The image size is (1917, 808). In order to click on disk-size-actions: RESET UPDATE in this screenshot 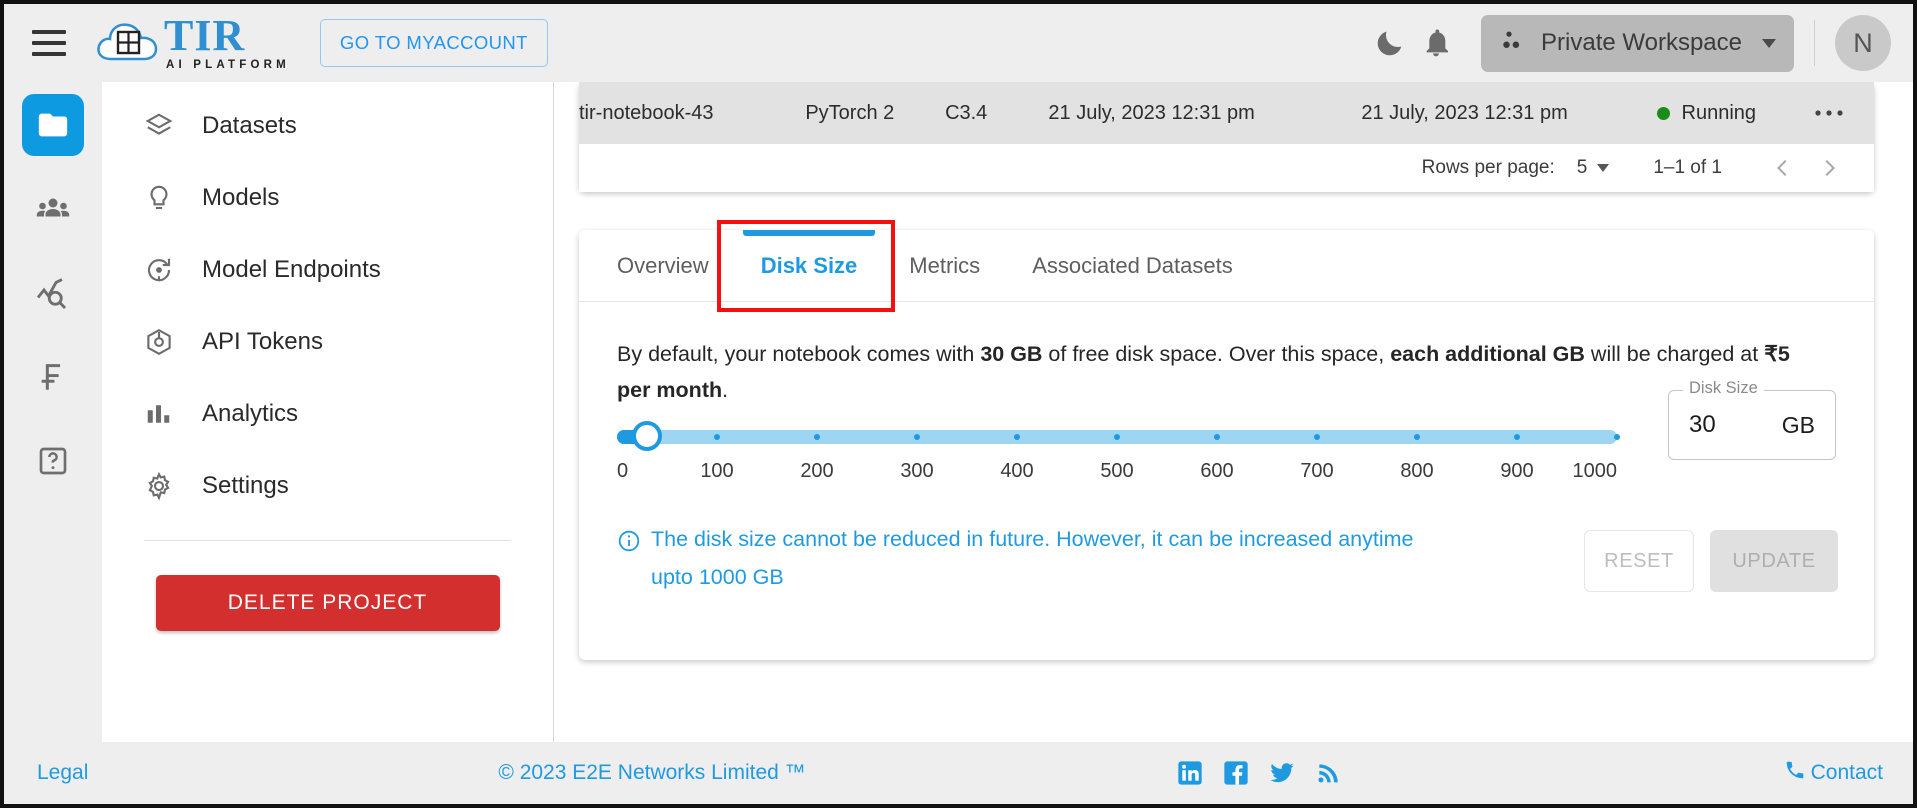, I will do `click(1711, 561)`.